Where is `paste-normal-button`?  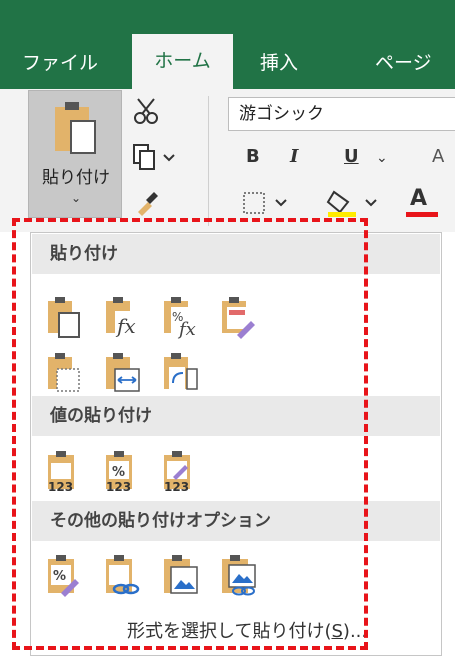 paste-normal-button is located at coordinates (65, 317).